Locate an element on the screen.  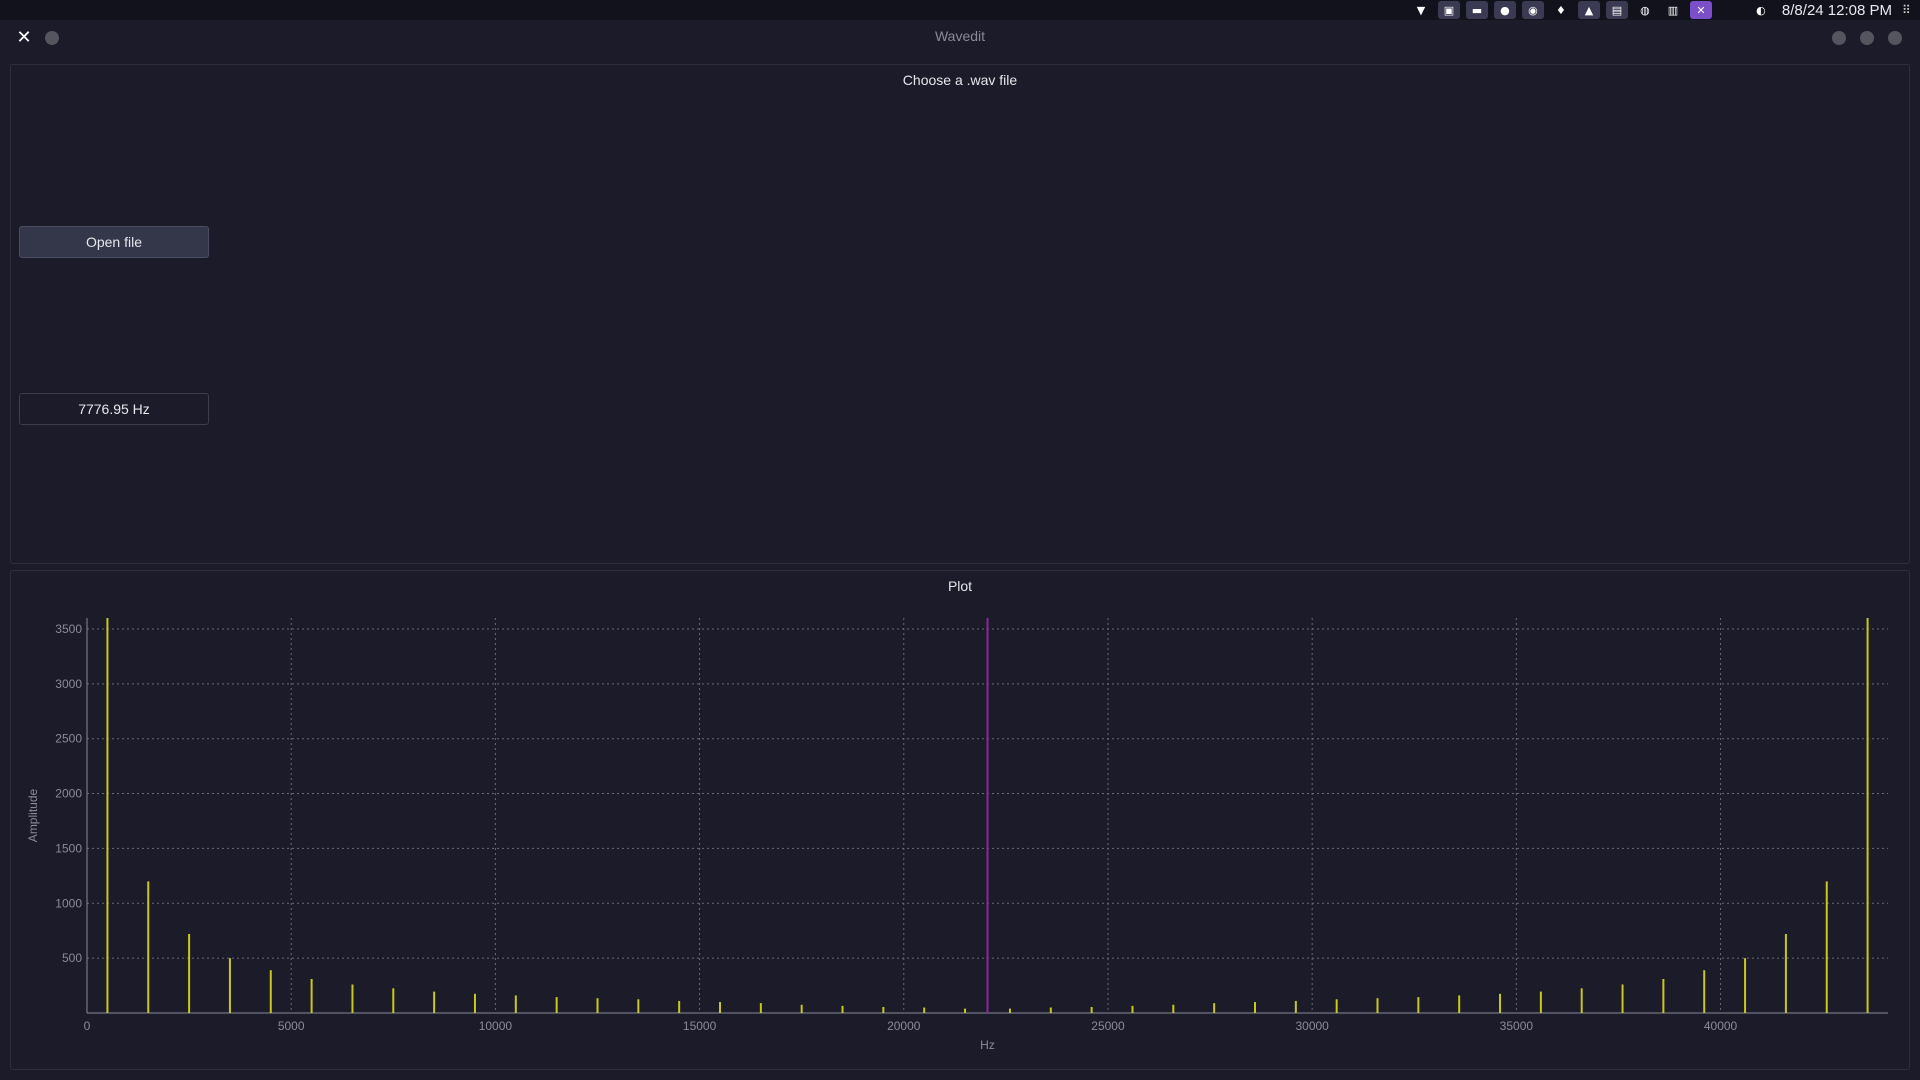
system-tray: ▼ ▣ ▬ ● ◉ ♦ ▲ ▤ ◍ ▥ ✕ ◐ 8/8/24 12:08 PM is located at coordinates (1648, 10).